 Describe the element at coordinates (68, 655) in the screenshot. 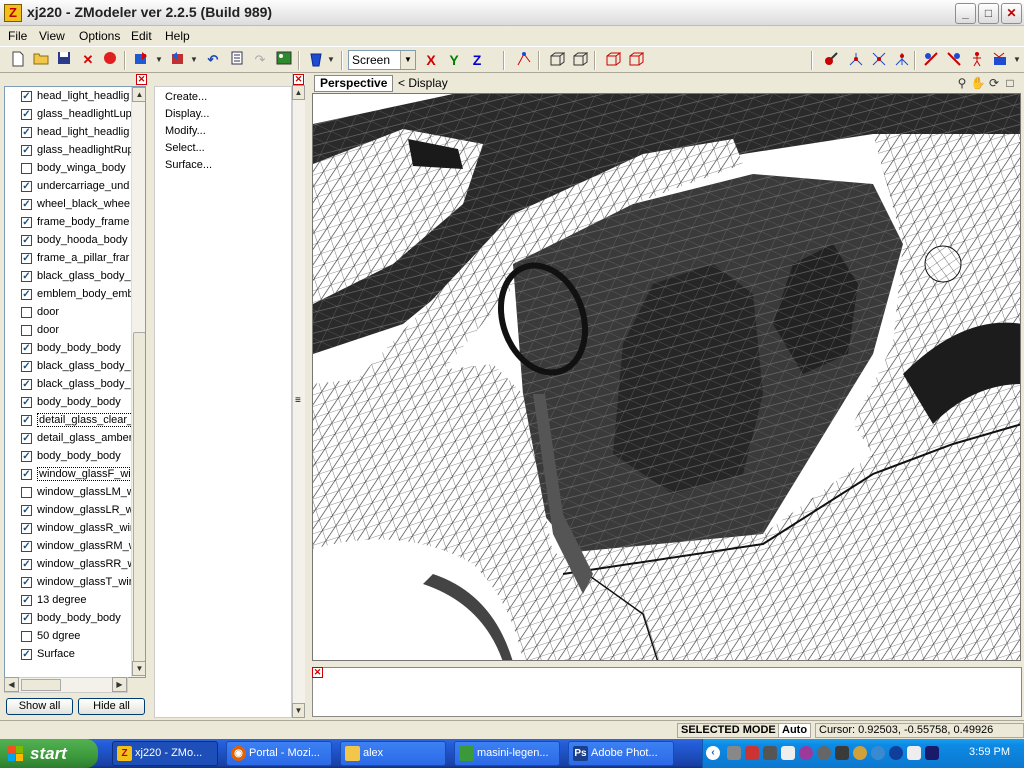

I see `object-list-item: ✓ Surface` at that location.